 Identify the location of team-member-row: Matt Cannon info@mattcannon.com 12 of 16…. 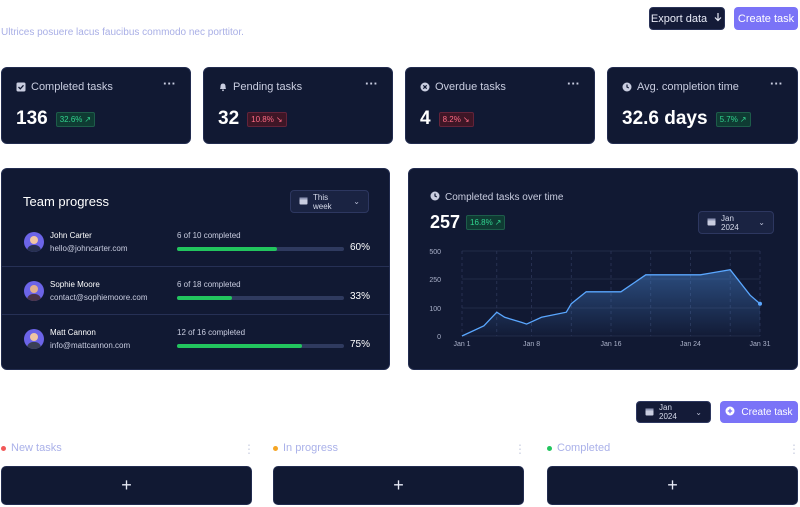
(196, 338).